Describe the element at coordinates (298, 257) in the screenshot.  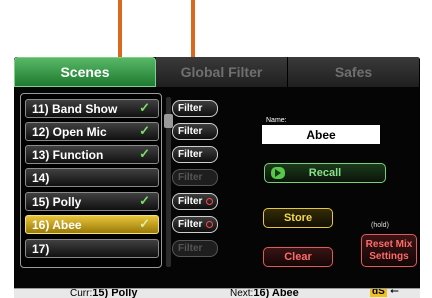
I see `clear-button: Clear` at that location.